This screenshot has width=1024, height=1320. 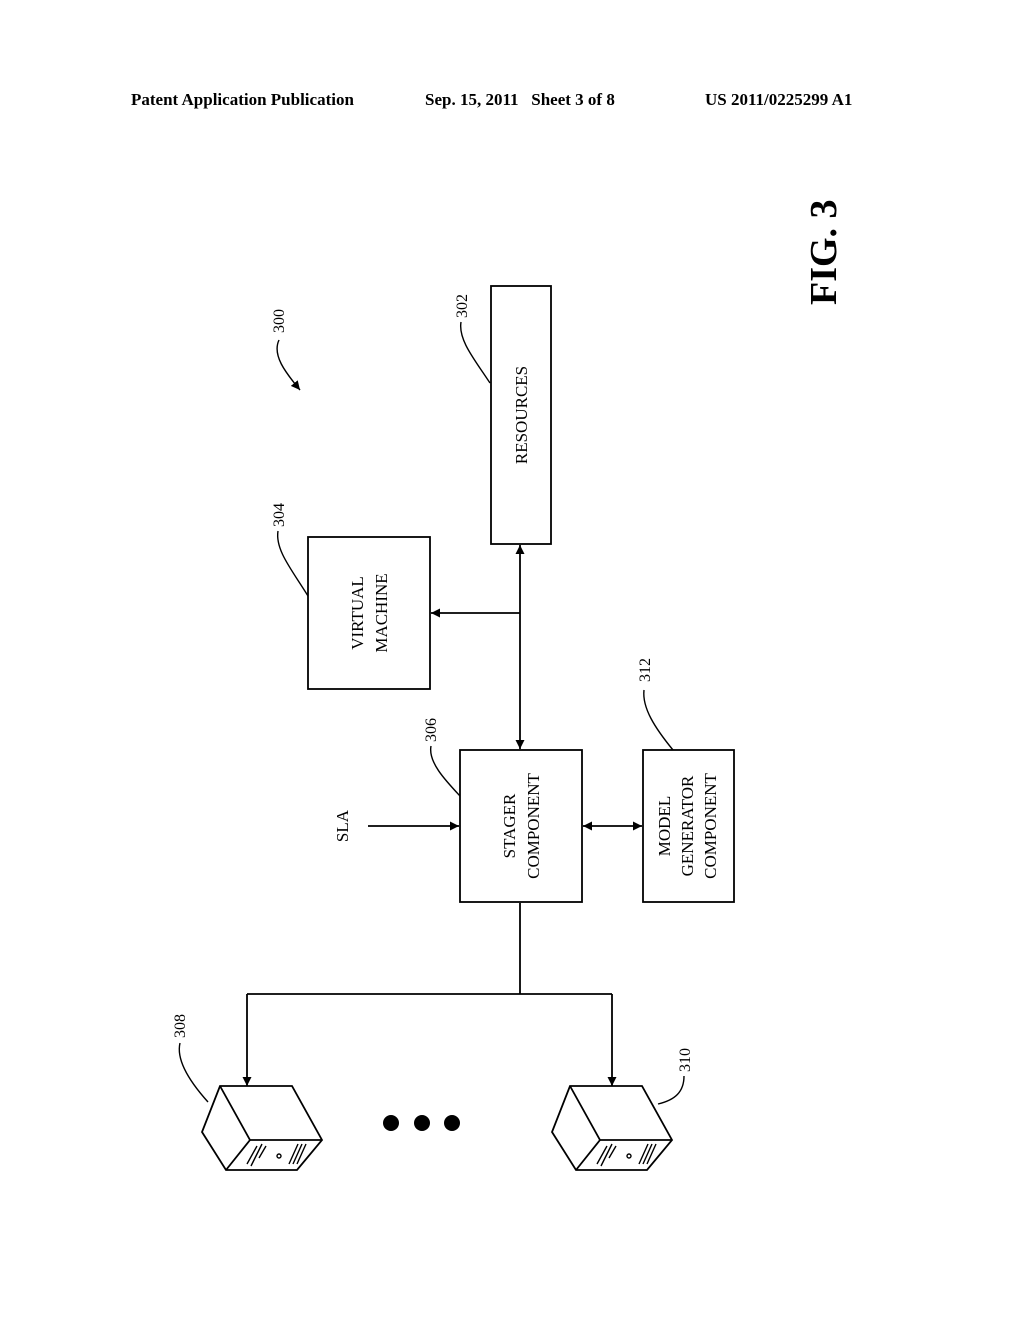 What do you see at coordinates (521, 826) in the screenshot?
I see `stager-component-block: STAGER COMPONENT` at bounding box center [521, 826].